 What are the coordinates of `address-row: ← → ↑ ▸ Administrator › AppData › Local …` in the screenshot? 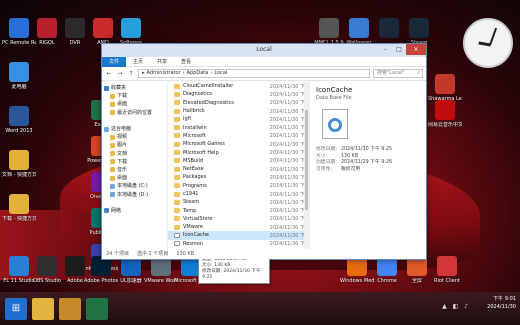 It's located at (264, 74).